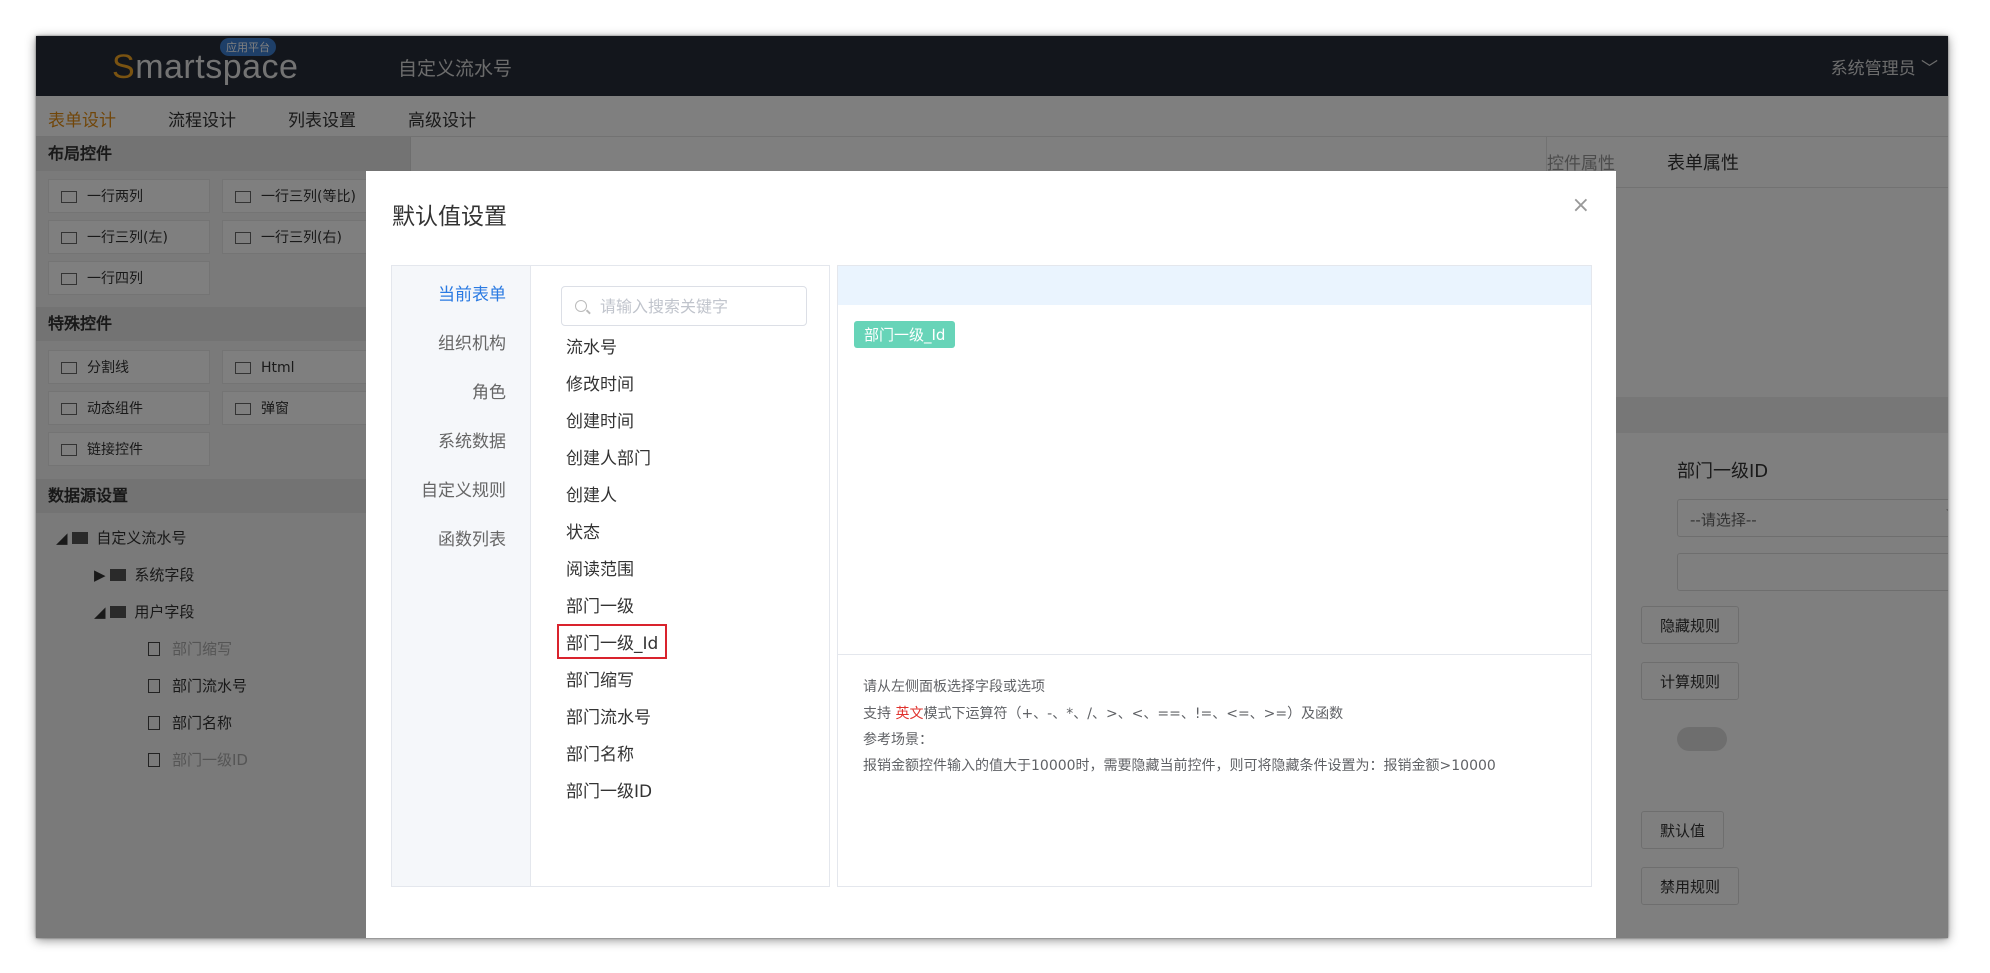 The width and height of the screenshot is (1990, 973). I want to click on field-item: 部门一级ID, so click(609, 789).